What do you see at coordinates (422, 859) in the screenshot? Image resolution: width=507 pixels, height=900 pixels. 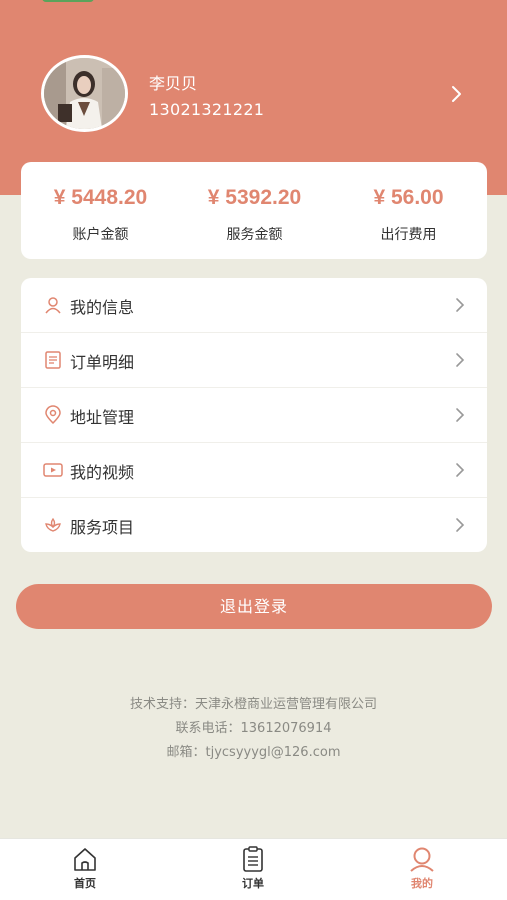 I see `profile-icon` at bounding box center [422, 859].